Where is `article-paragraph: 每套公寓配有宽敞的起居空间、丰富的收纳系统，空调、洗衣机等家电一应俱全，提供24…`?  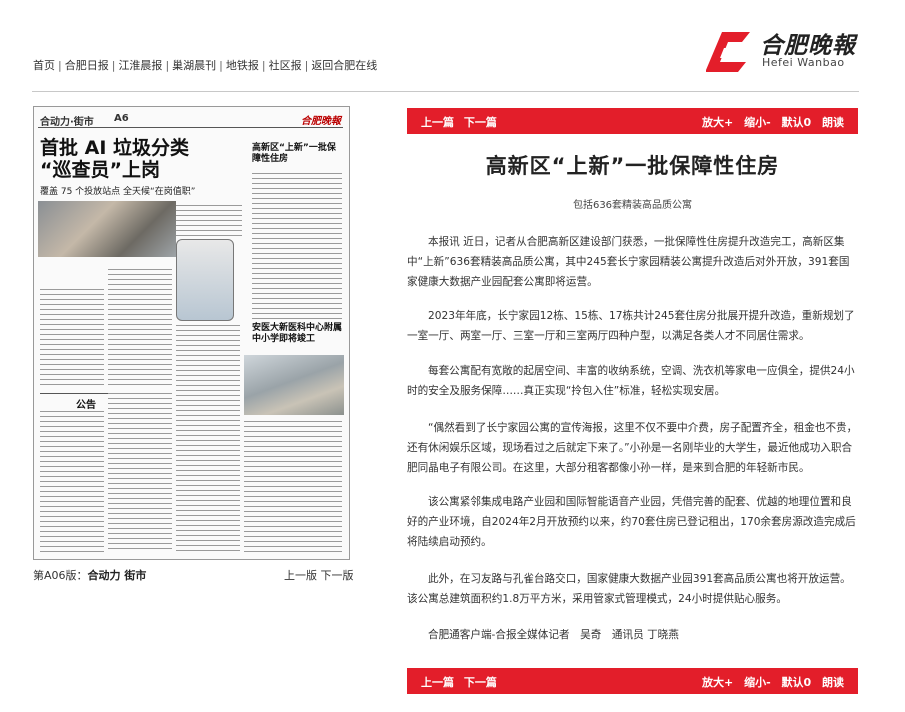 article-paragraph: 每套公寓配有宽敞的起居空间、丰富的收纳系统，空调、洗衣机等家电一应俱全，提供24… is located at coordinates (631, 381).